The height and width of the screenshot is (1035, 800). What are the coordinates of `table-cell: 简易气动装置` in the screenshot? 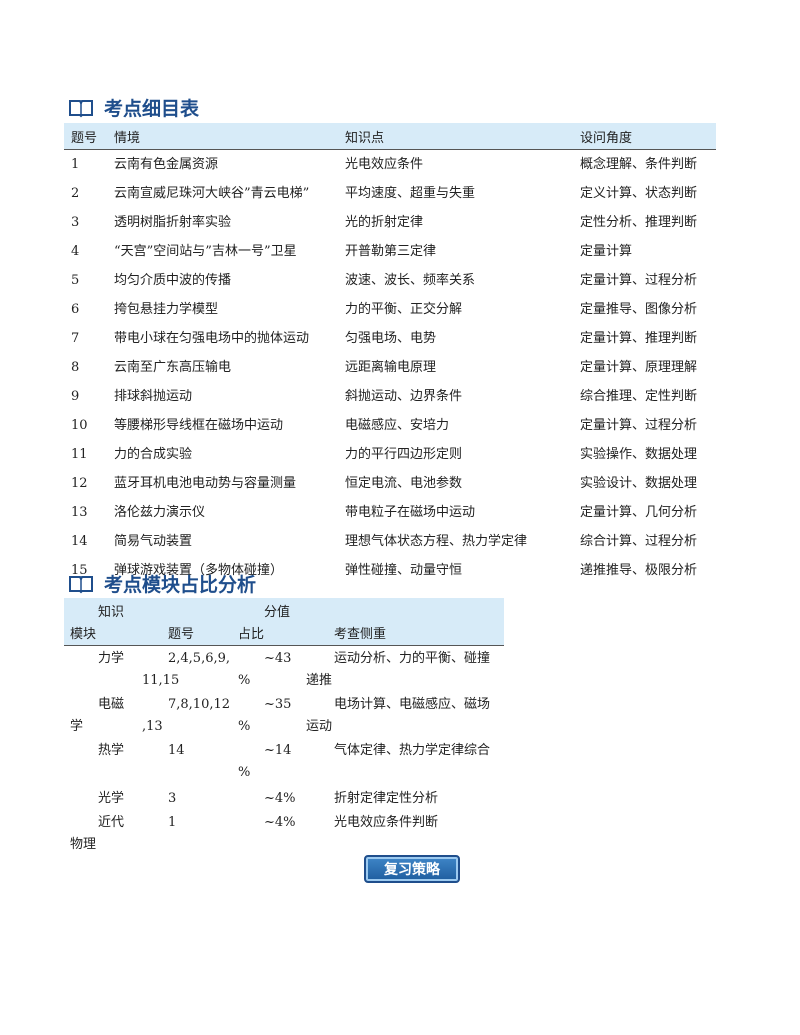 It's located at (153, 541).